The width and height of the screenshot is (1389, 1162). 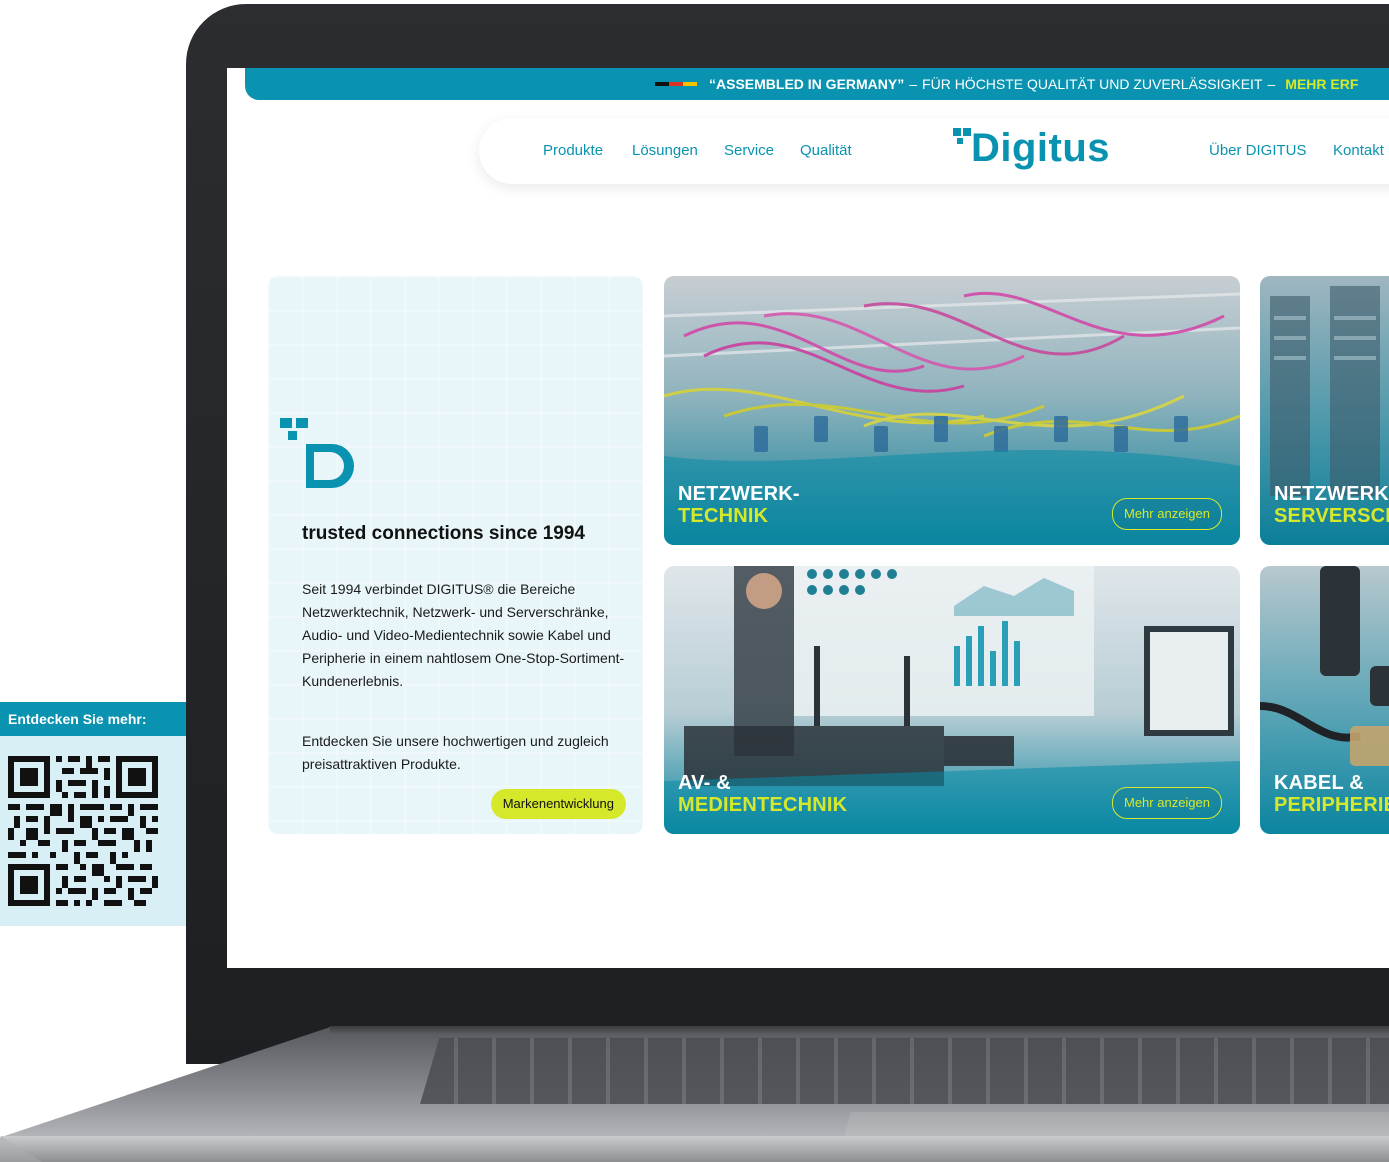 What do you see at coordinates (573, 150) in the screenshot?
I see `nav-link-produkte: Produkte` at bounding box center [573, 150].